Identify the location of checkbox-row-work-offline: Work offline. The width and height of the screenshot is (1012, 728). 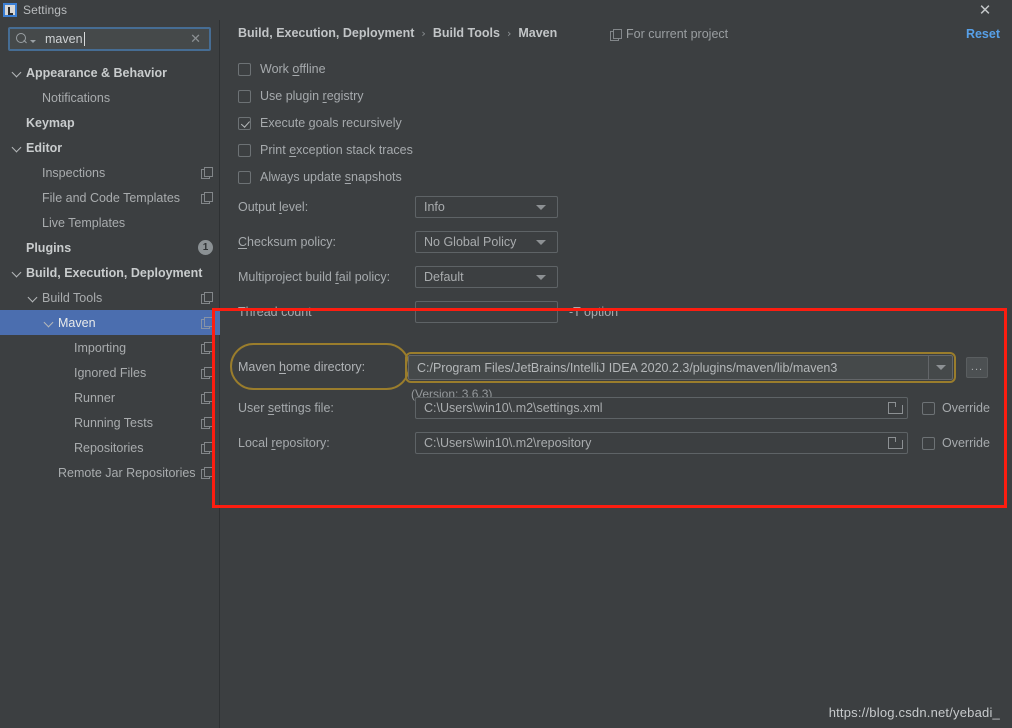
(282, 69).